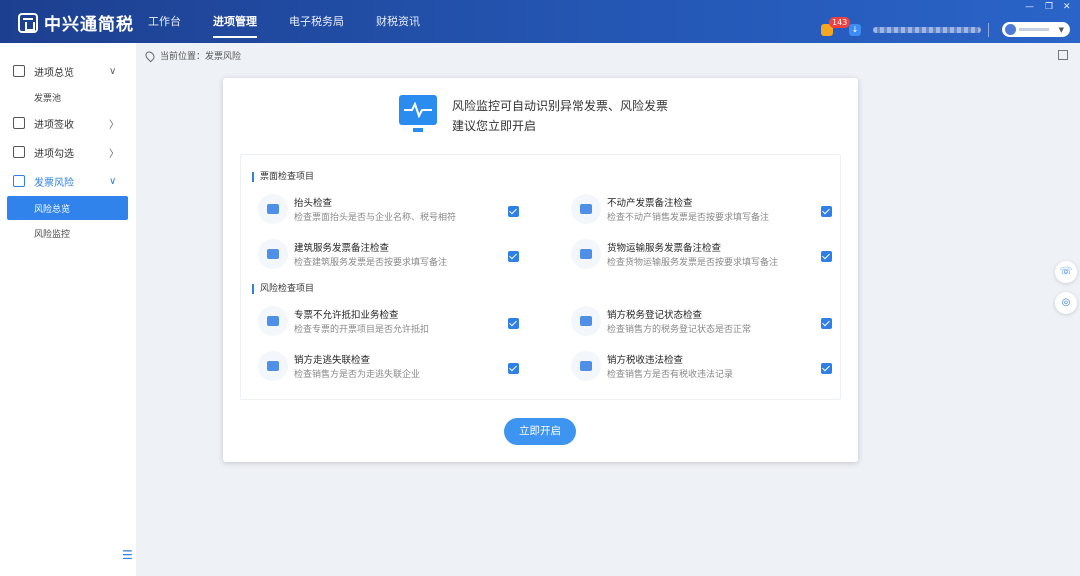 The height and width of the screenshot is (576, 1080). What do you see at coordinates (693, 263) in the screenshot?
I see `check-item-desc: 检查货物运输服务发票是否按要求填写备注` at bounding box center [693, 263].